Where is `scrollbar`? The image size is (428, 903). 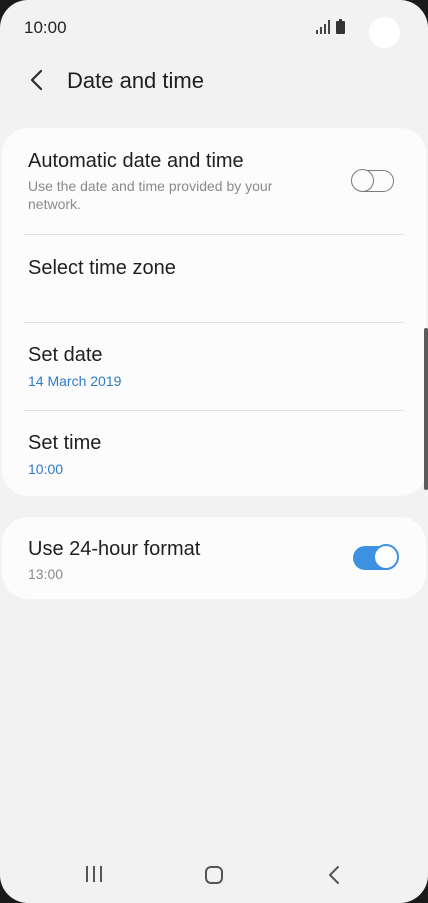 scrollbar is located at coordinates (426, 409).